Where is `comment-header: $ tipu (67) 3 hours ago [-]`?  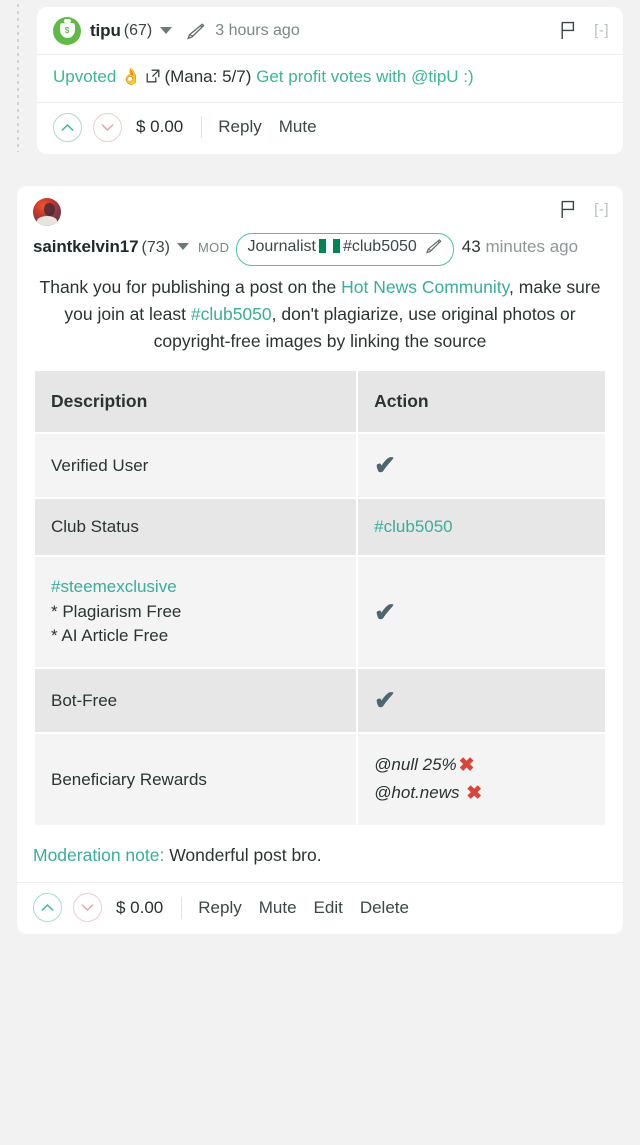
comment-header: $ tipu (67) 3 hours ago [-] is located at coordinates (330, 31).